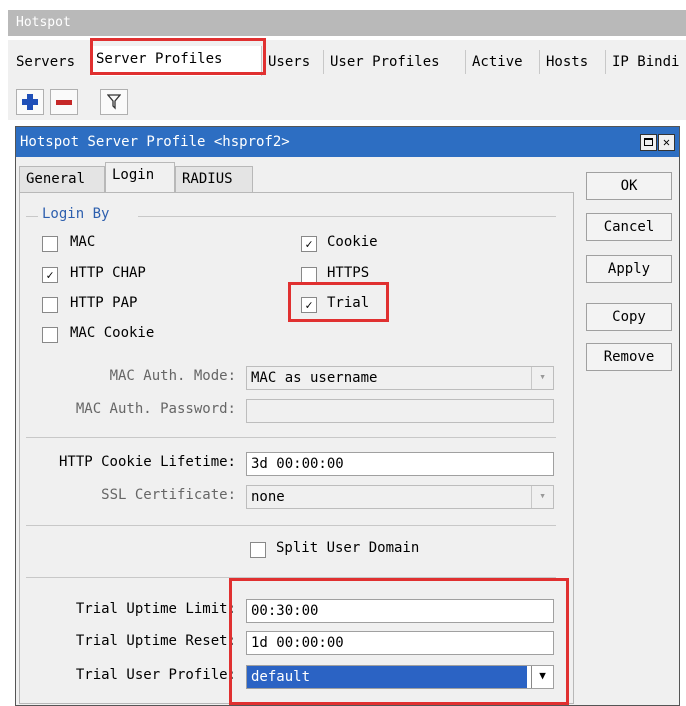  I want to click on close-icon: ✕, so click(666, 142).